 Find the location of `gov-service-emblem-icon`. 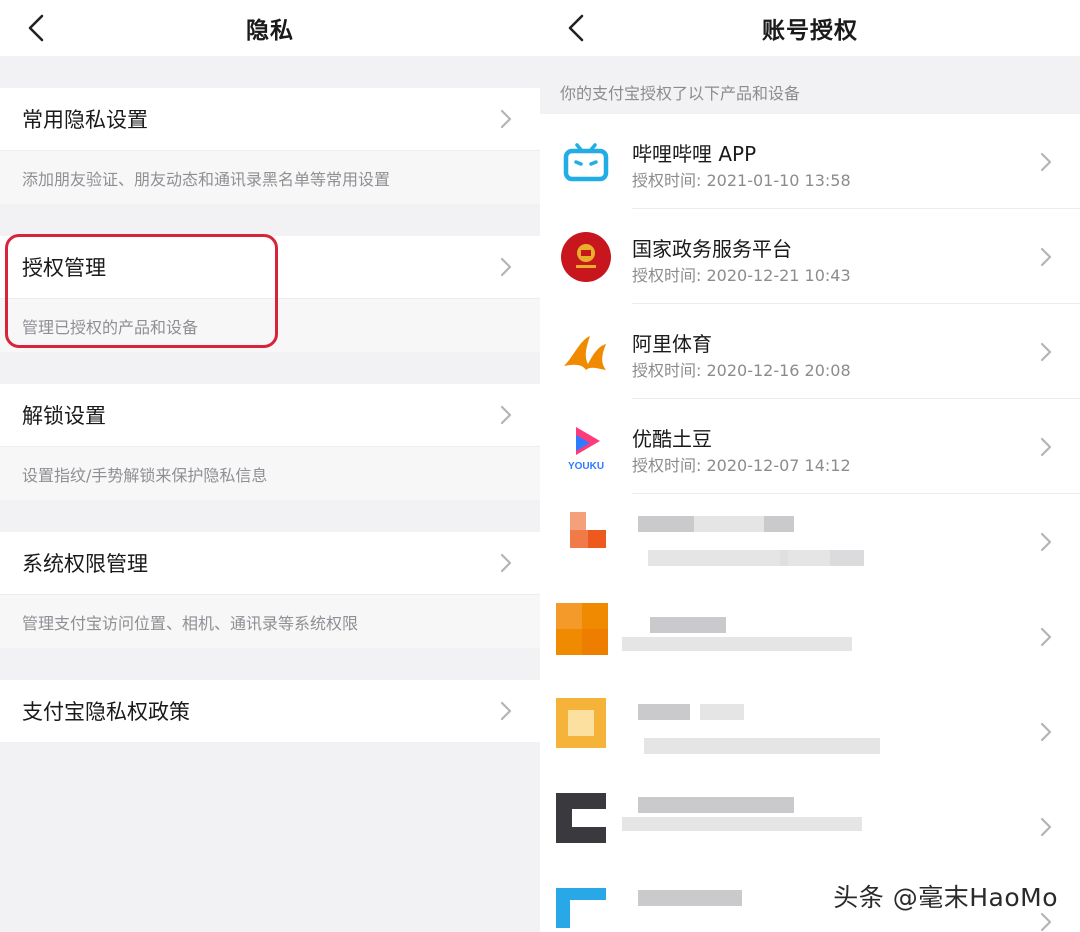

gov-service-emblem-icon is located at coordinates (586, 257).